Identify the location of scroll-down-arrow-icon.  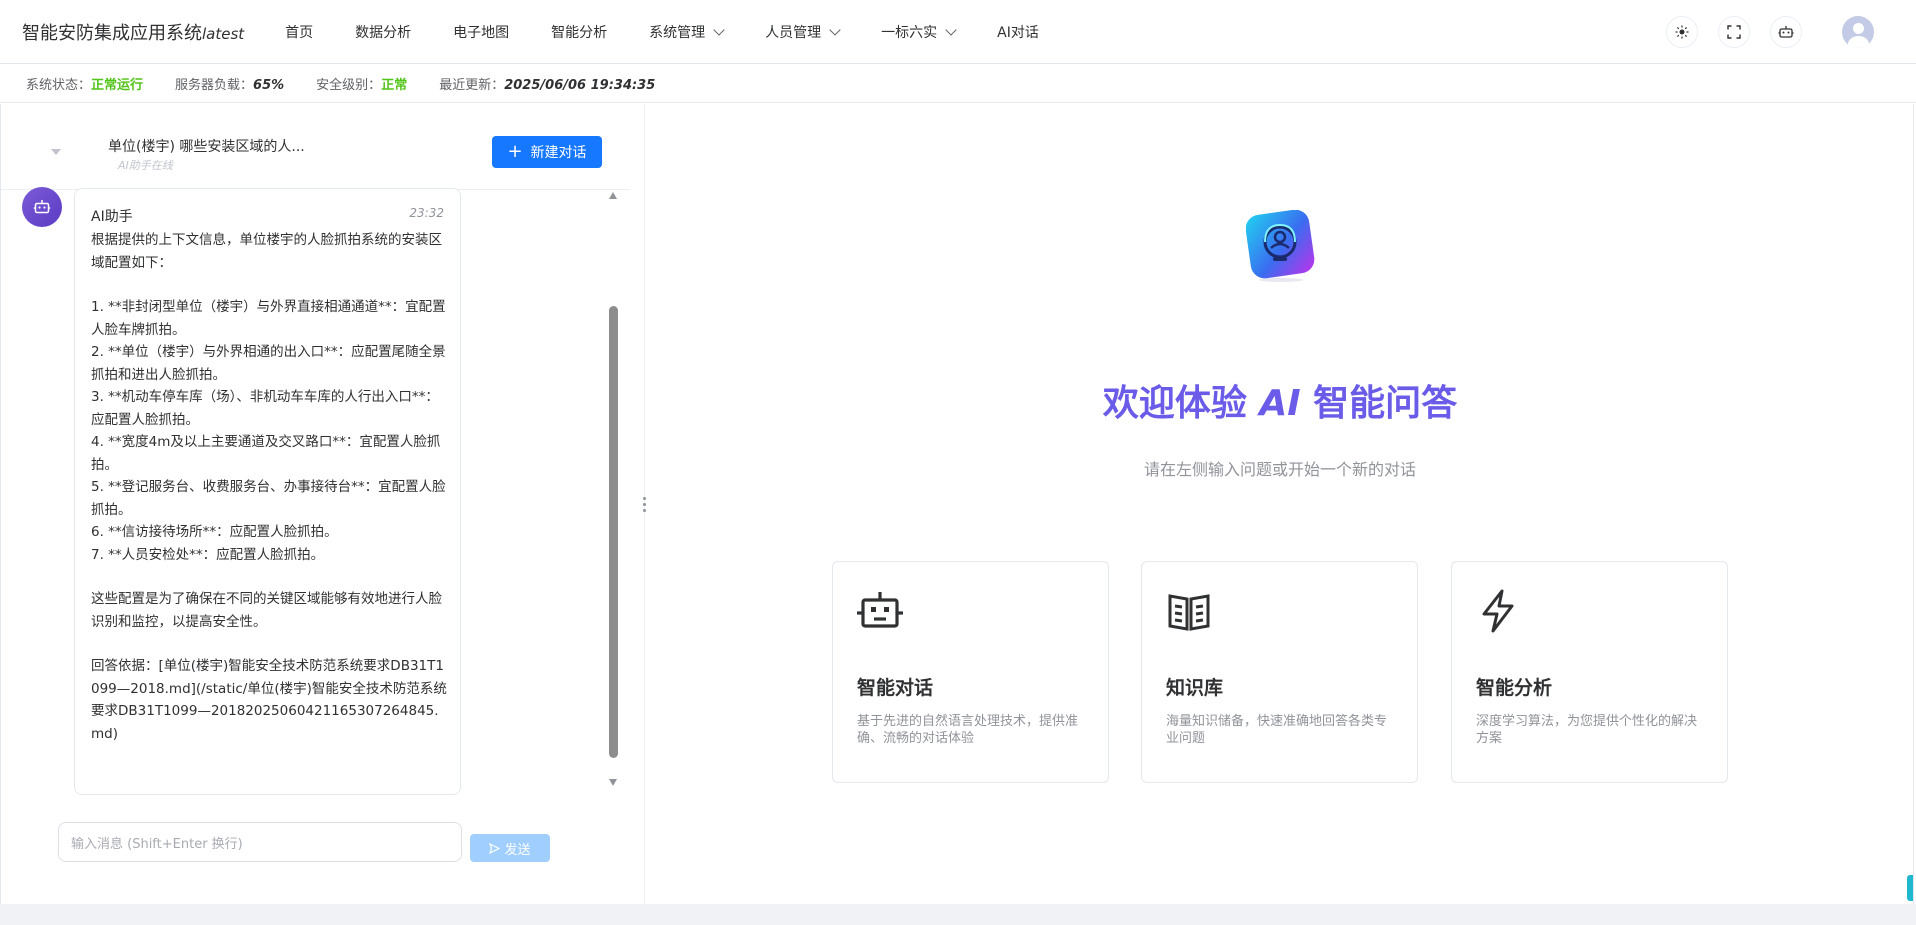
(613, 782).